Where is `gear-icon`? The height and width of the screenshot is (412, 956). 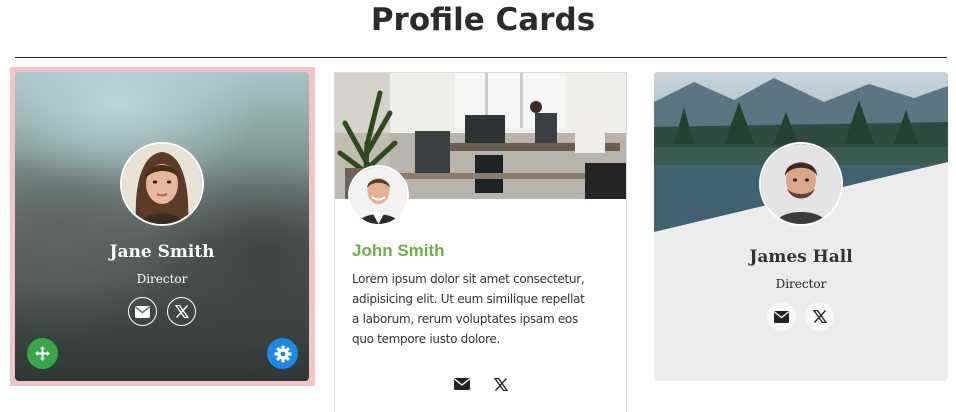 gear-icon is located at coordinates (282, 353).